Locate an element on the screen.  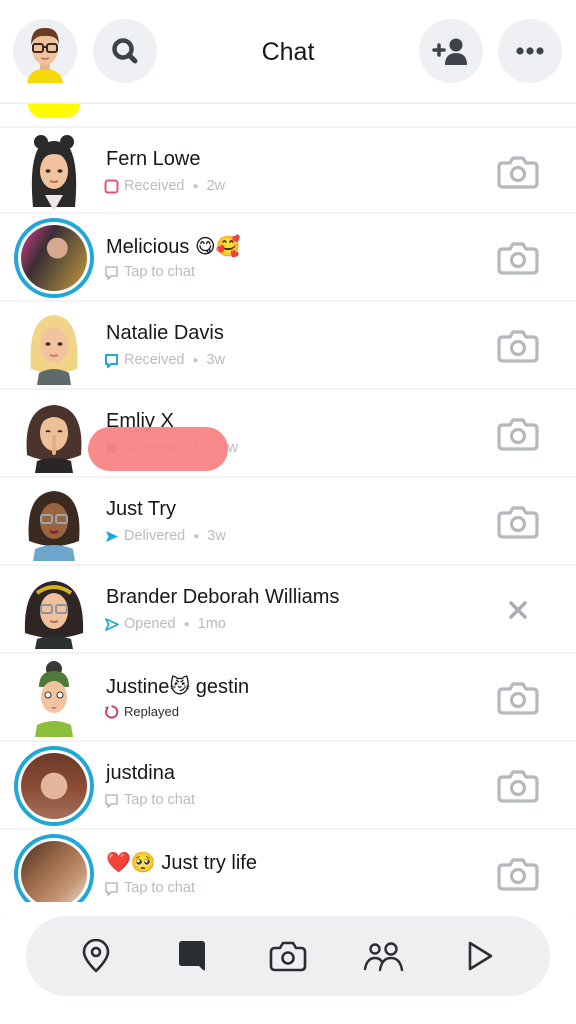
map-pin-icon is located at coordinates (96, 956).